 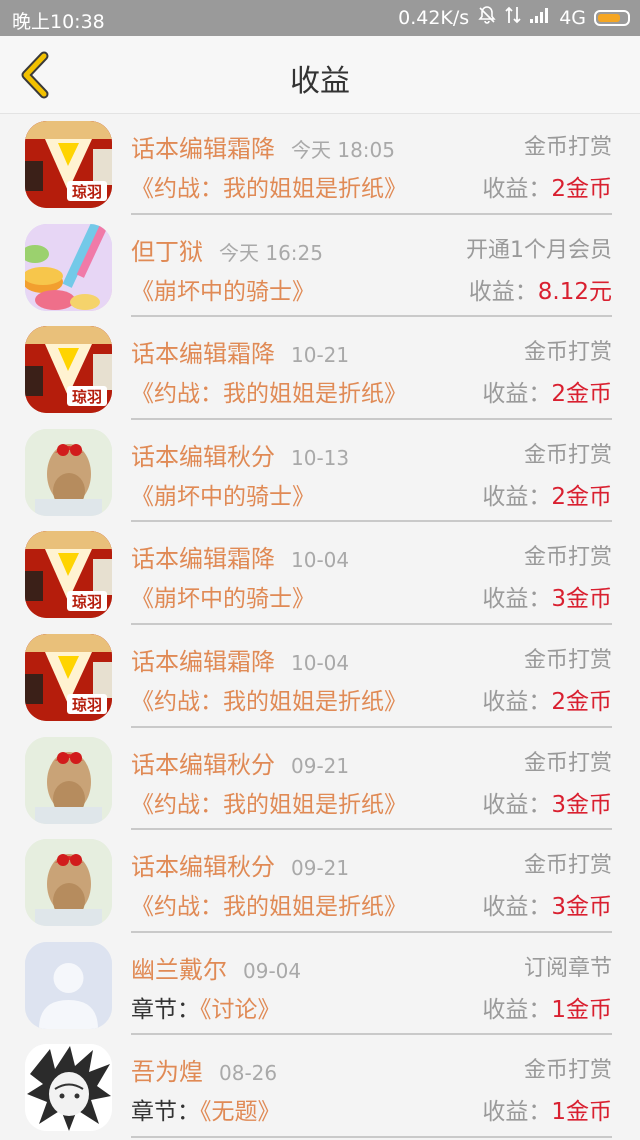 What do you see at coordinates (271, 252) in the screenshot?
I see `row-date: 今天 16:25` at bounding box center [271, 252].